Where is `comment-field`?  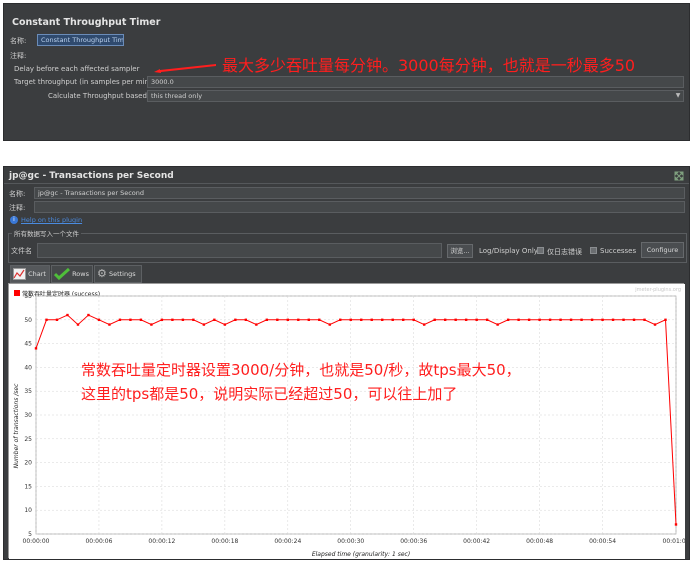 comment-field is located at coordinates (359, 207).